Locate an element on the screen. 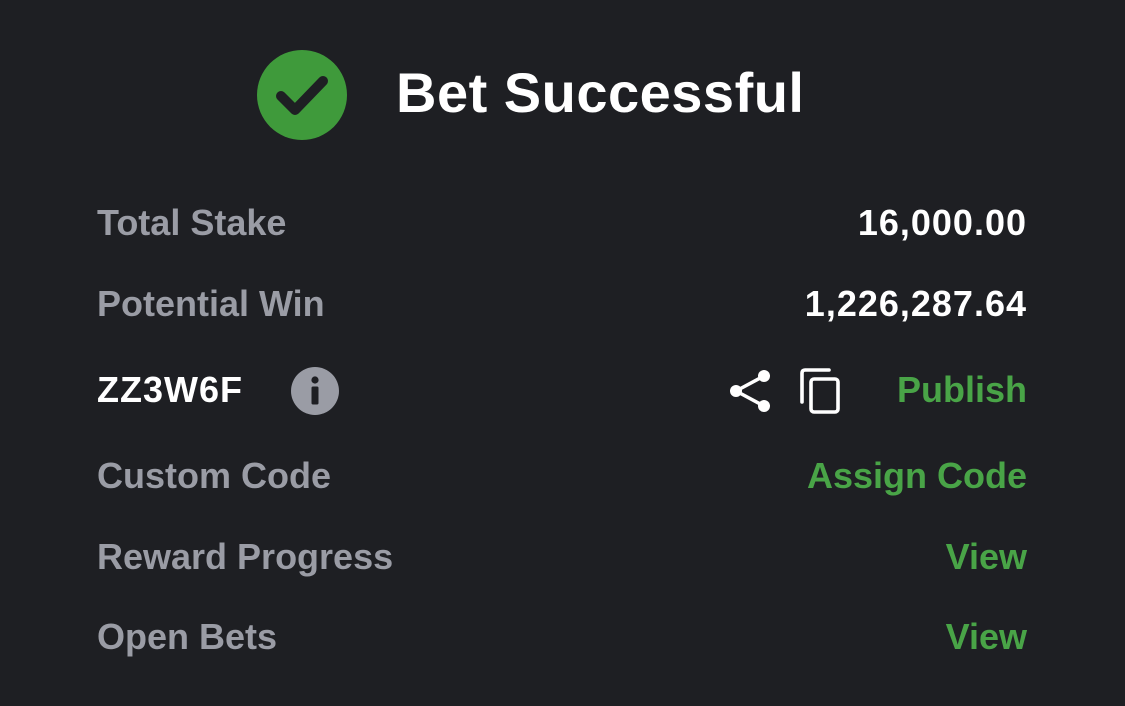 This screenshot has width=1125, height=706. reward-progress-row: Reward Progress View is located at coordinates (562, 557).